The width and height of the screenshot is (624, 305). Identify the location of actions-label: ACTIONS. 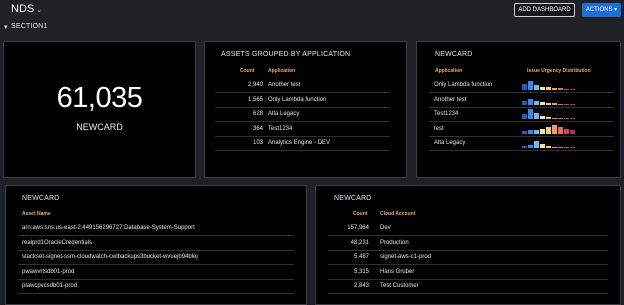
(599, 10).